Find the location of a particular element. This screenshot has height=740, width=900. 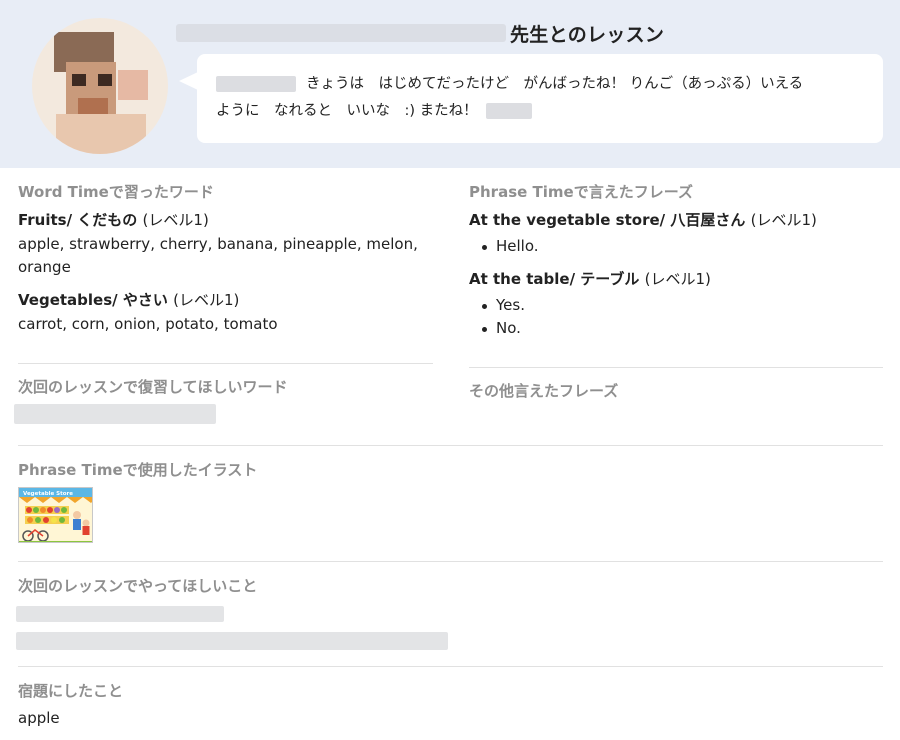

illustration-title: Phrase Timeで使用したイラスト is located at coordinates (138, 470).